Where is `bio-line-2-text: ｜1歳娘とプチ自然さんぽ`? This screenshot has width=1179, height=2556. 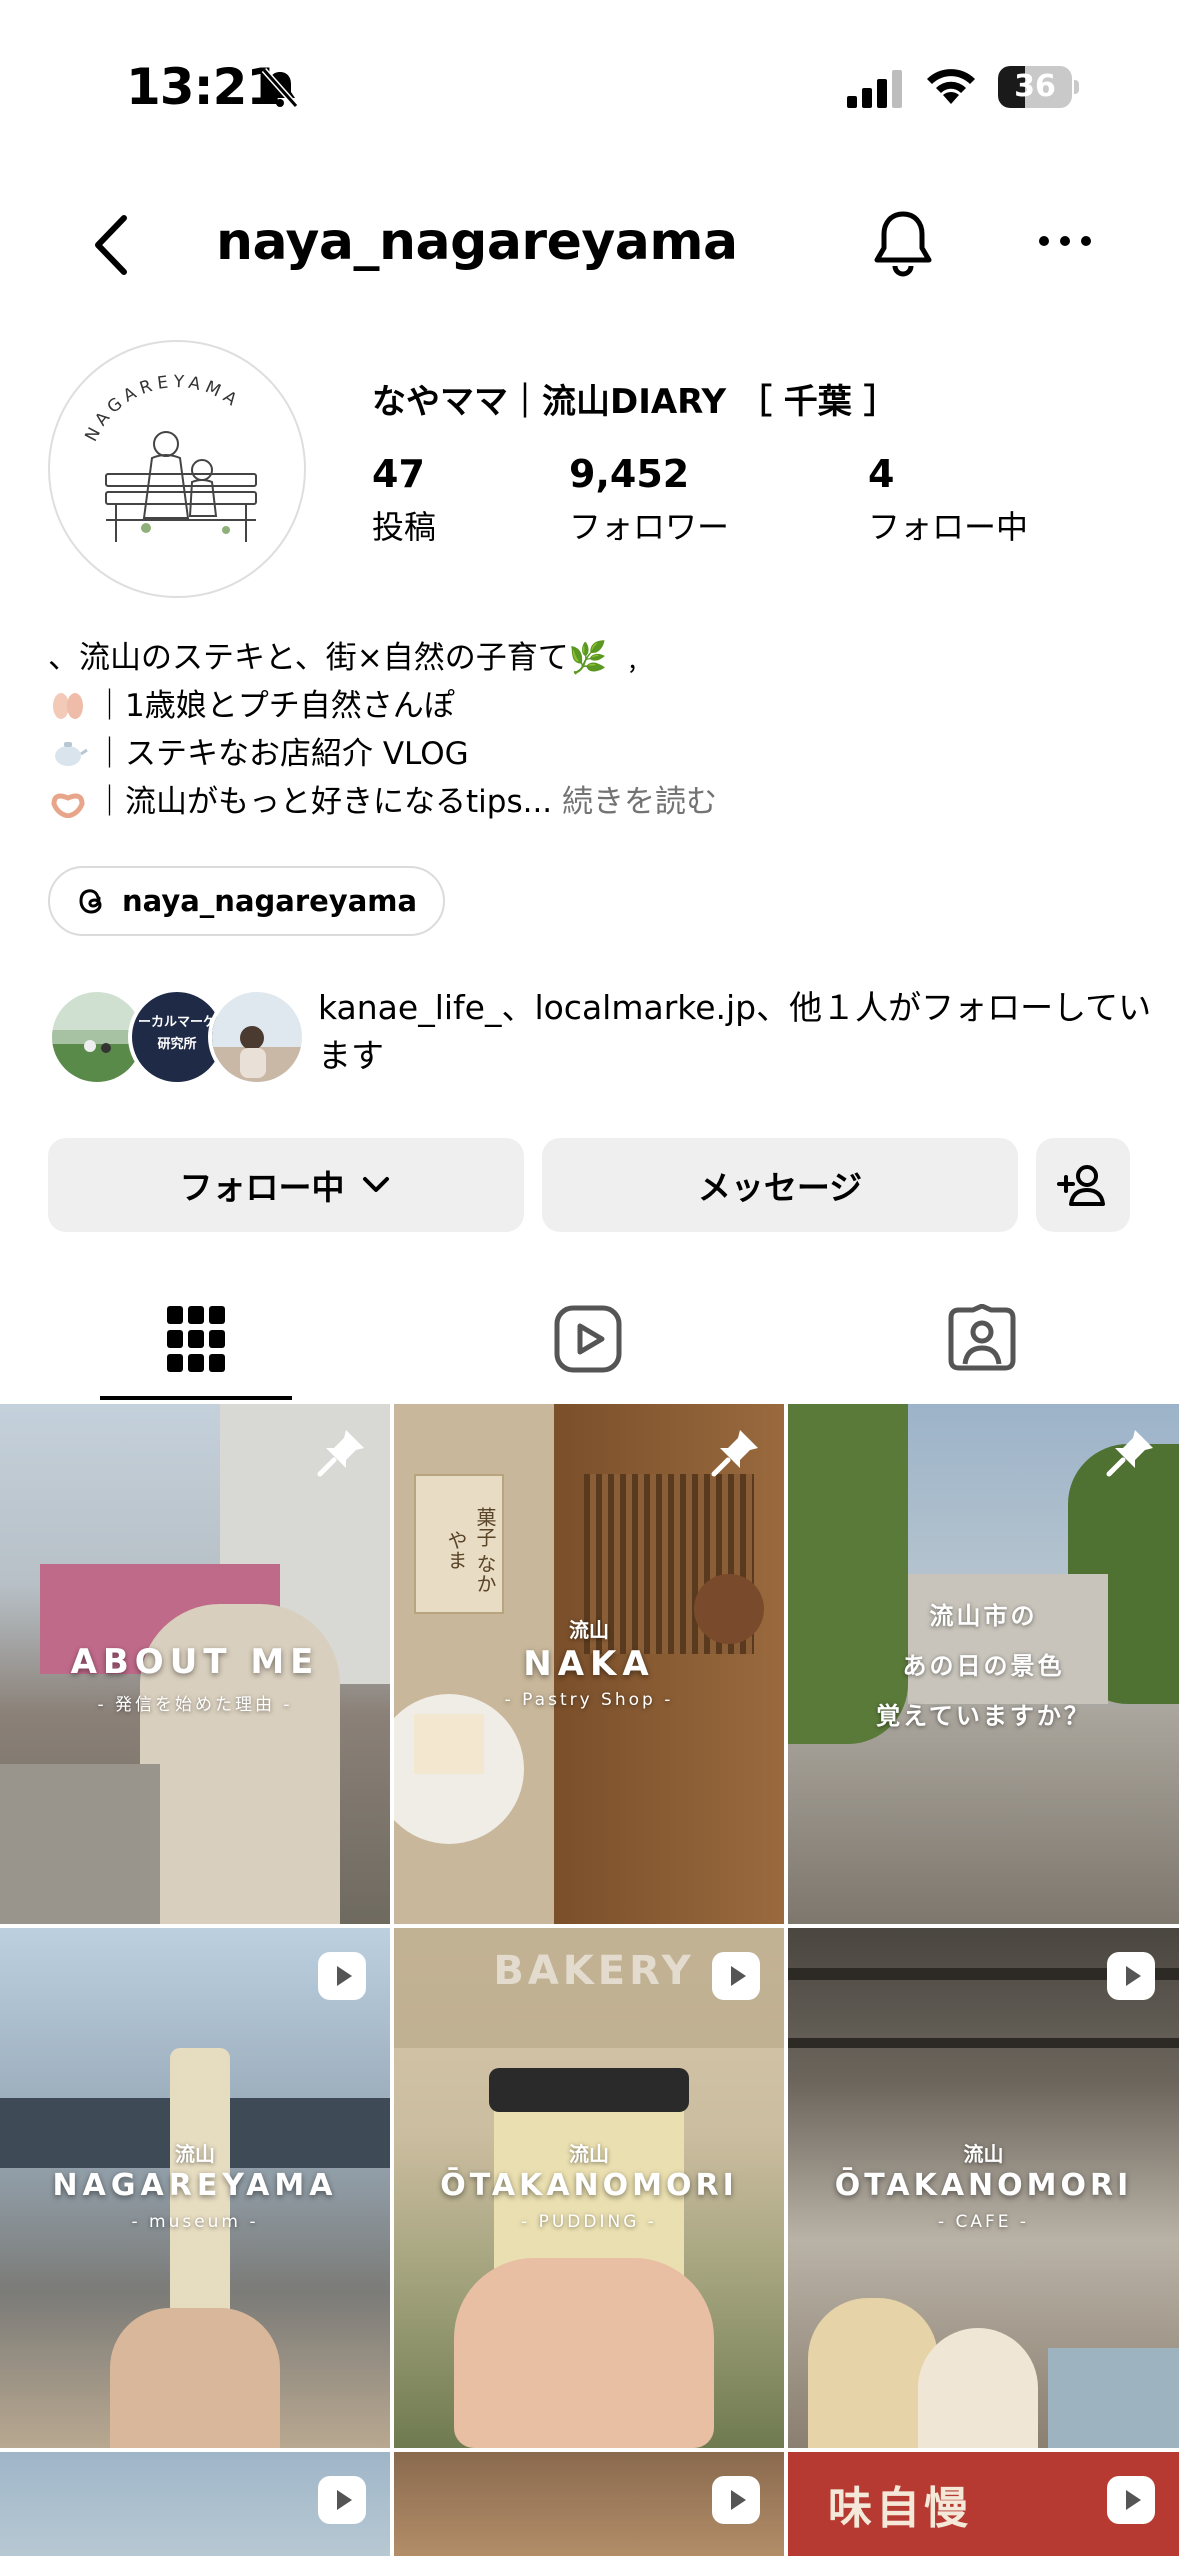 bio-line-2-text: ｜1歳娘とプチ自然さんぽ is located at coordinates (274, 706).